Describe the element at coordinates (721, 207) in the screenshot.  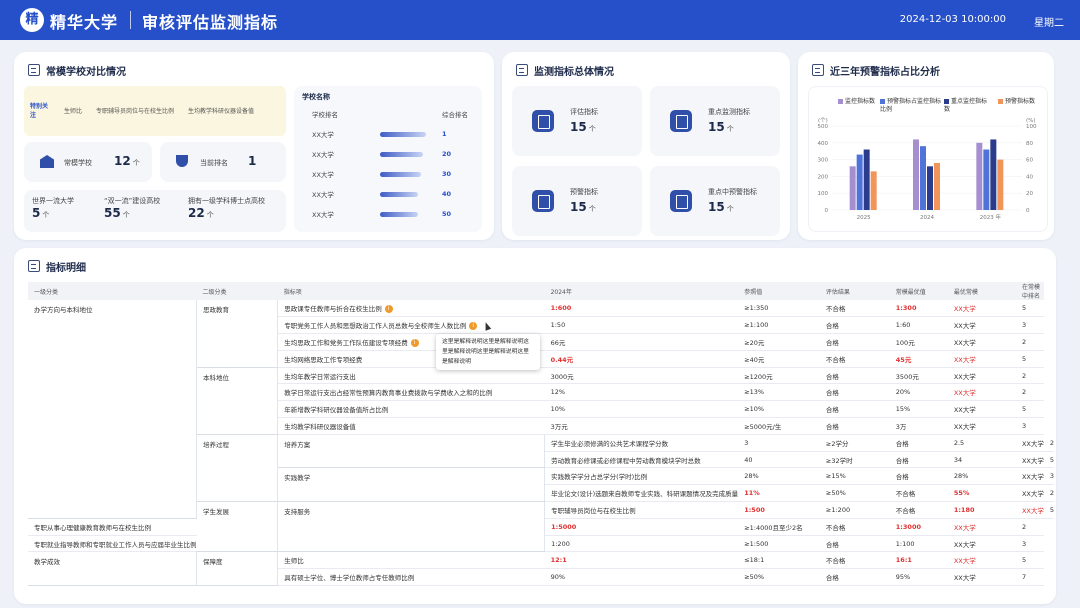
I see `monitor-card-value: 15 个` at that location.